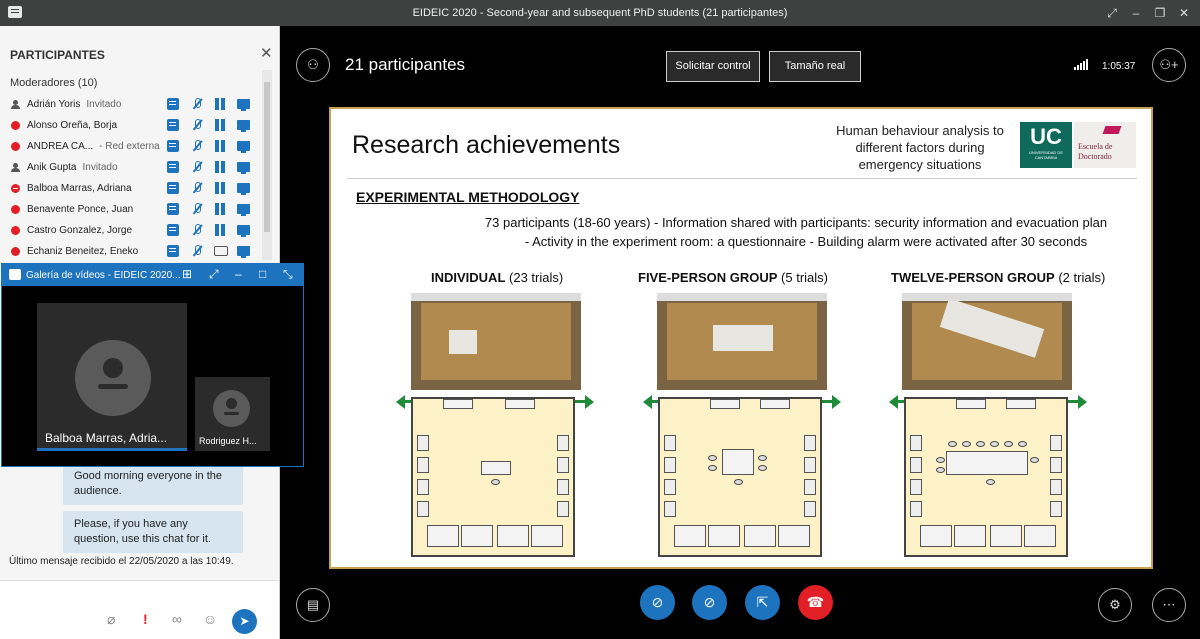  Describe the element at coordinates (244, 621) in the screenshot. I see `send-button: ➤` at that location.